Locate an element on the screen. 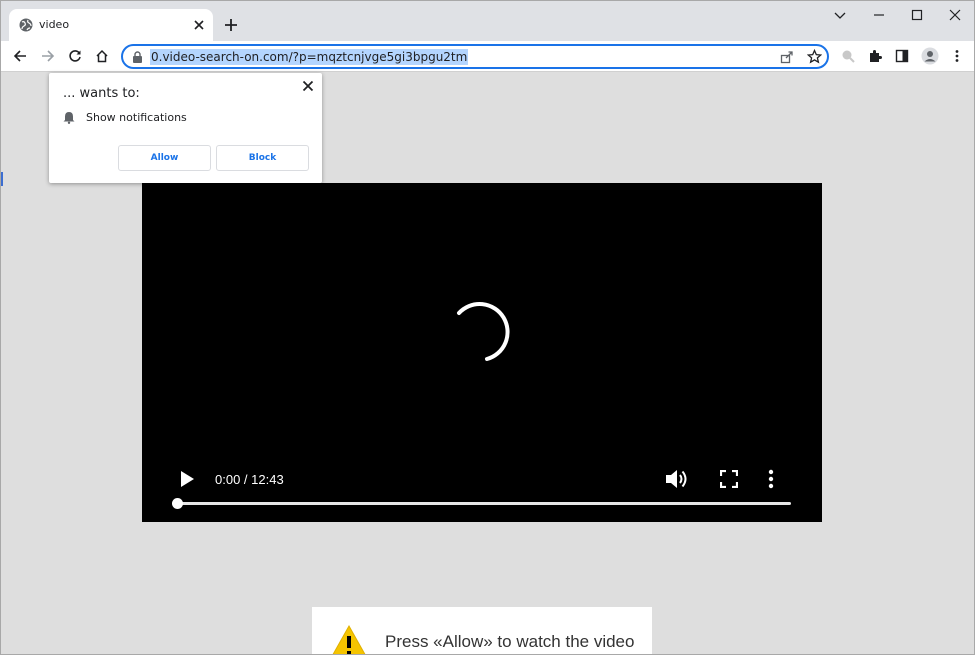 The image size is (975, 655). allow-button: Allow is located at coordinates (164, 158).